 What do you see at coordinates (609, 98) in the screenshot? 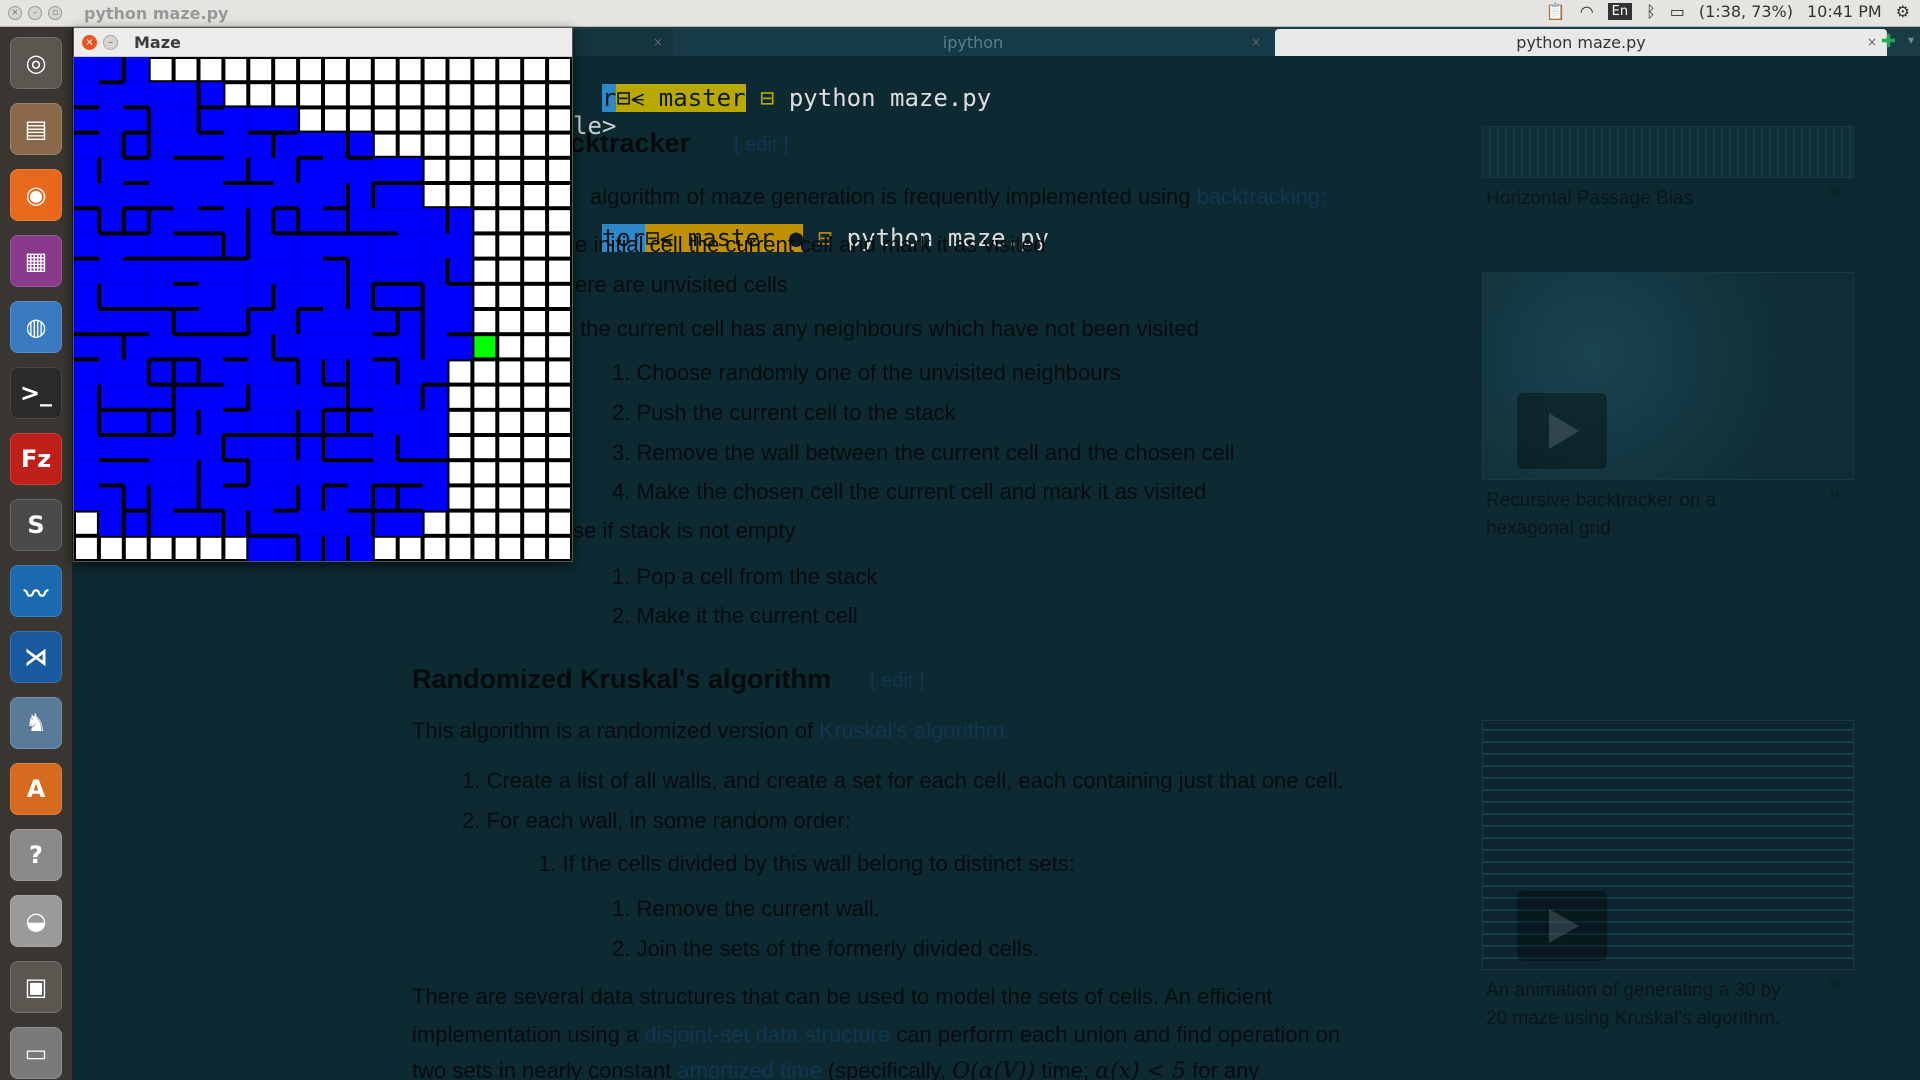
I see `prompt-path-segment: r` at bounding box center [609, 98].